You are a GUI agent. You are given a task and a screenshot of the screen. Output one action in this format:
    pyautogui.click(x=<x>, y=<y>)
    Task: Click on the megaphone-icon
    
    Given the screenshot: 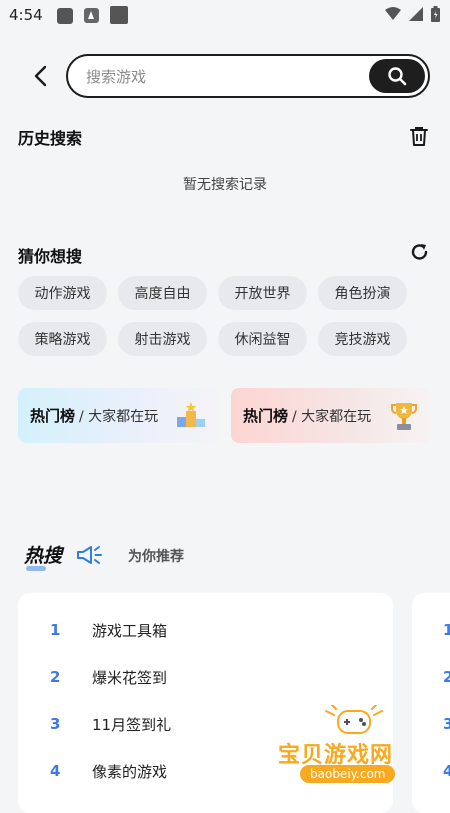 What is the action you would take?
    pyautogui.click(x=89, y=555)
    